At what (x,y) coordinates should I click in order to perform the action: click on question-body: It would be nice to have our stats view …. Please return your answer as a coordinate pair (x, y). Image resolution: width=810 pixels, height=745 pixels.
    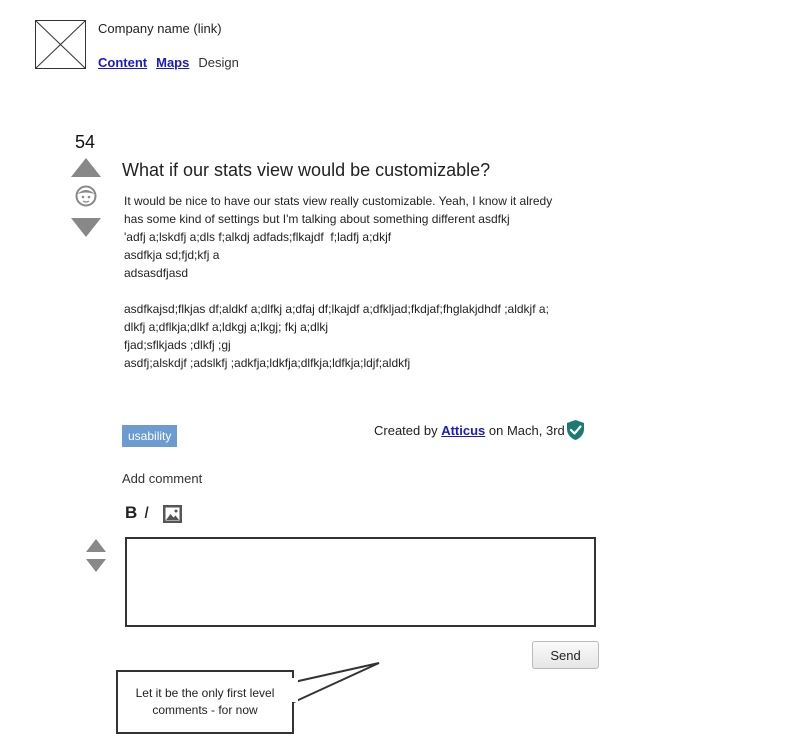
    Looking at the image, I should click on (369, 282).